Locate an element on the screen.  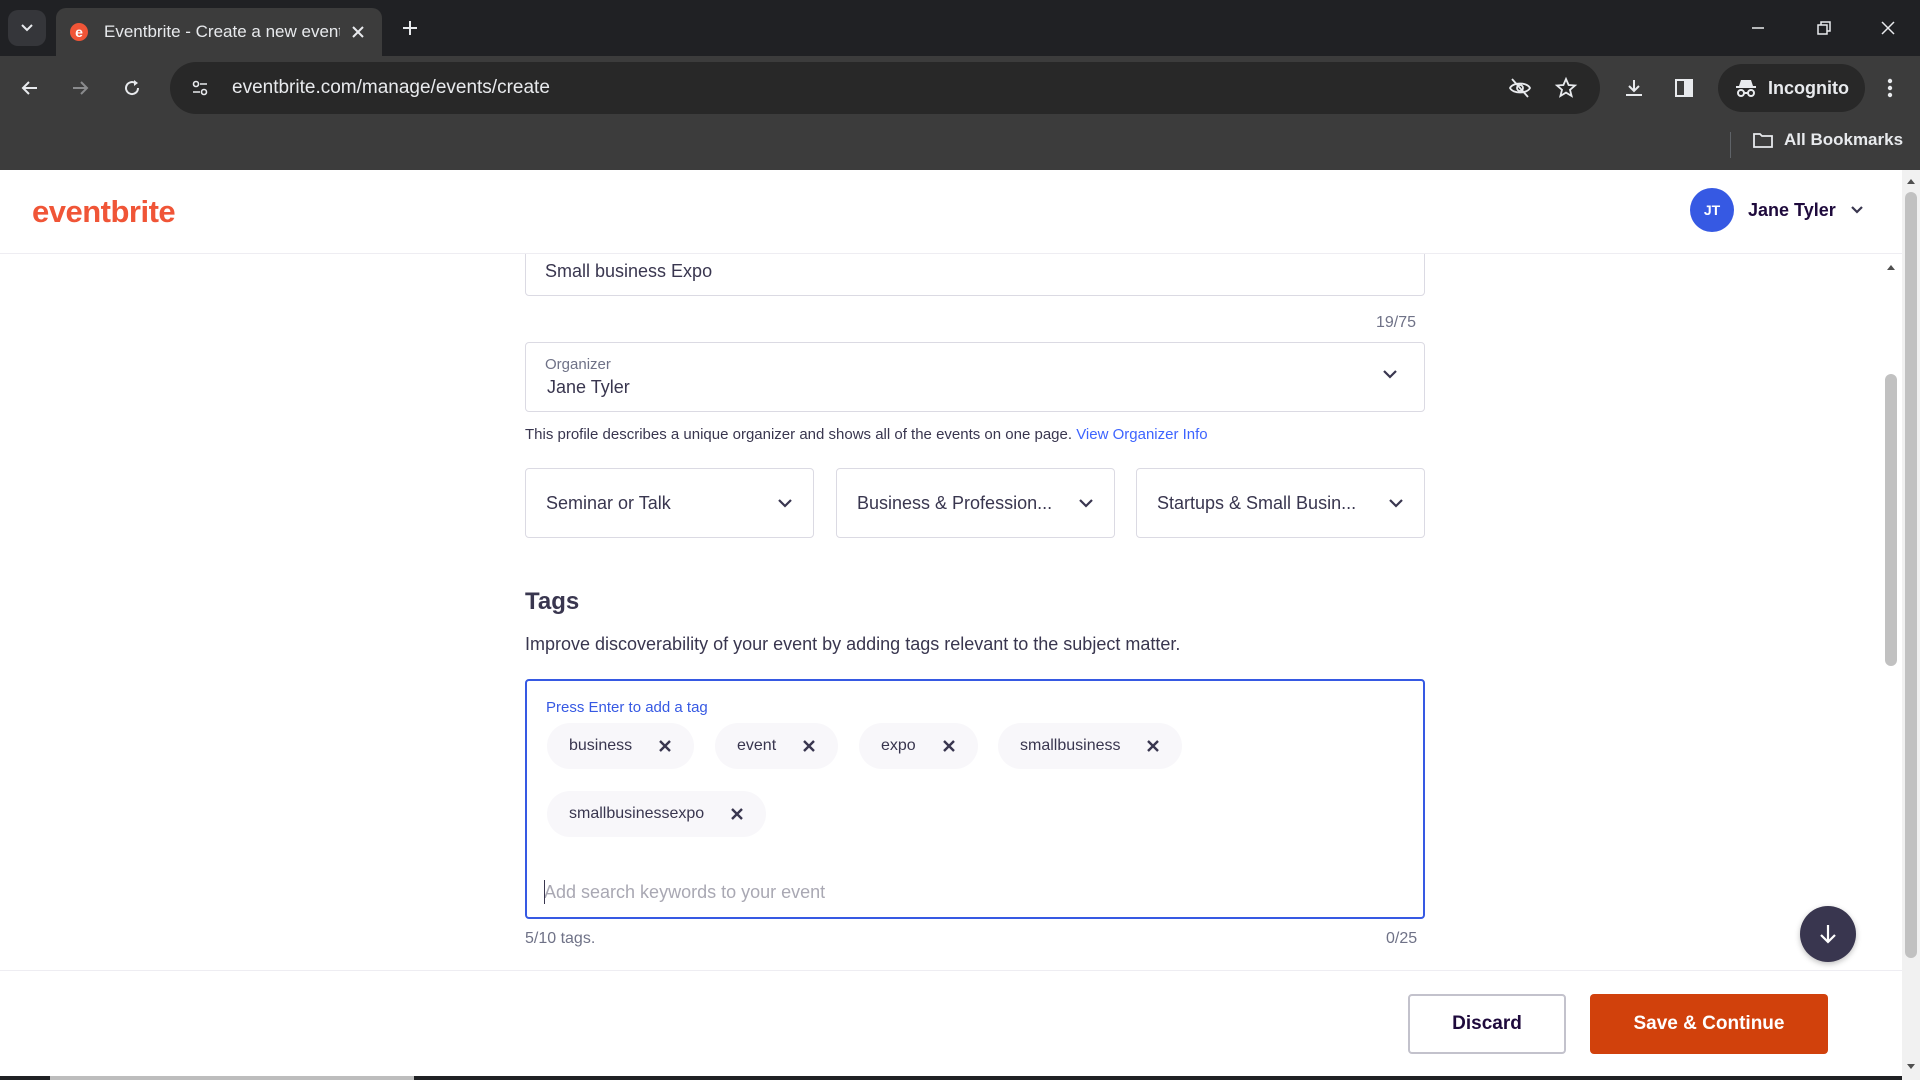
reload-icon is located at coordinates (132, 88).